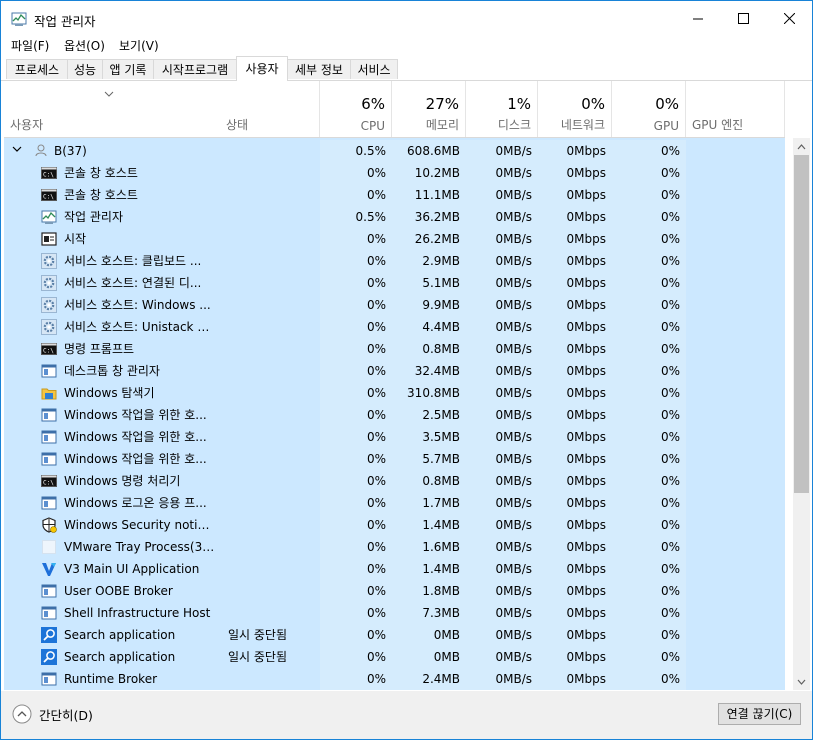  What do you see at coordinates (429, 371) in the screenshot?
I see `process-memory: 32.4MB` at bounding box center [429, 371].